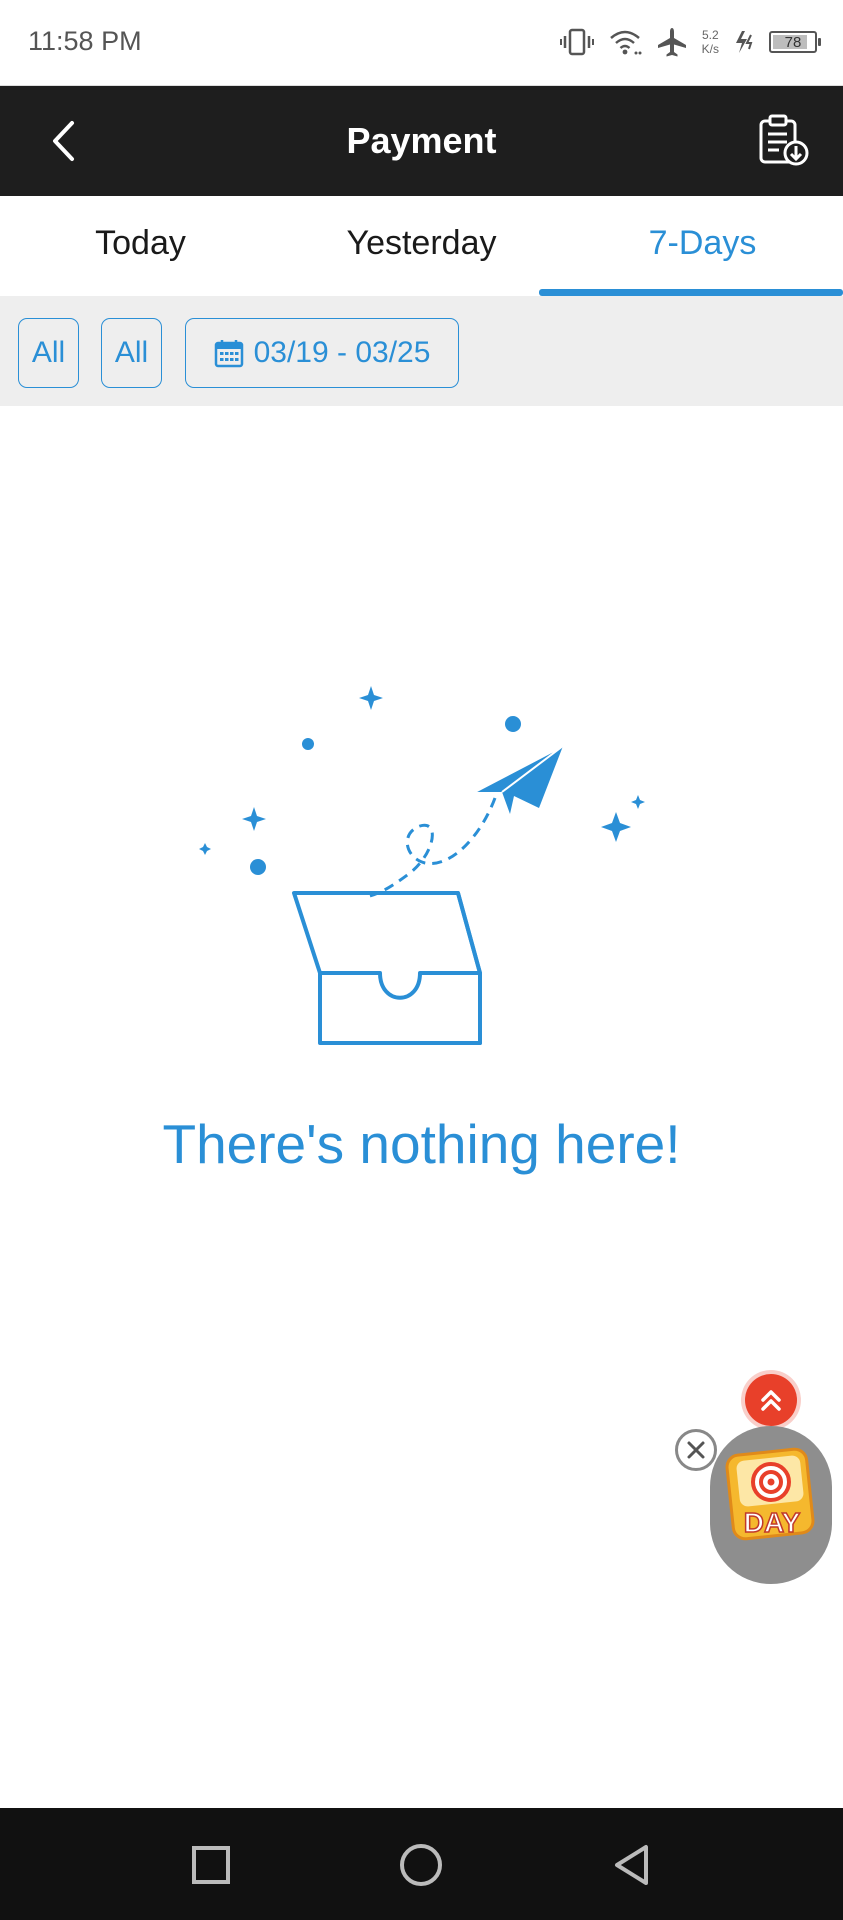  Describe the element at coordinates (772, 1522) in the screenshot. I see `promo-badge-text: DAY` at that location.